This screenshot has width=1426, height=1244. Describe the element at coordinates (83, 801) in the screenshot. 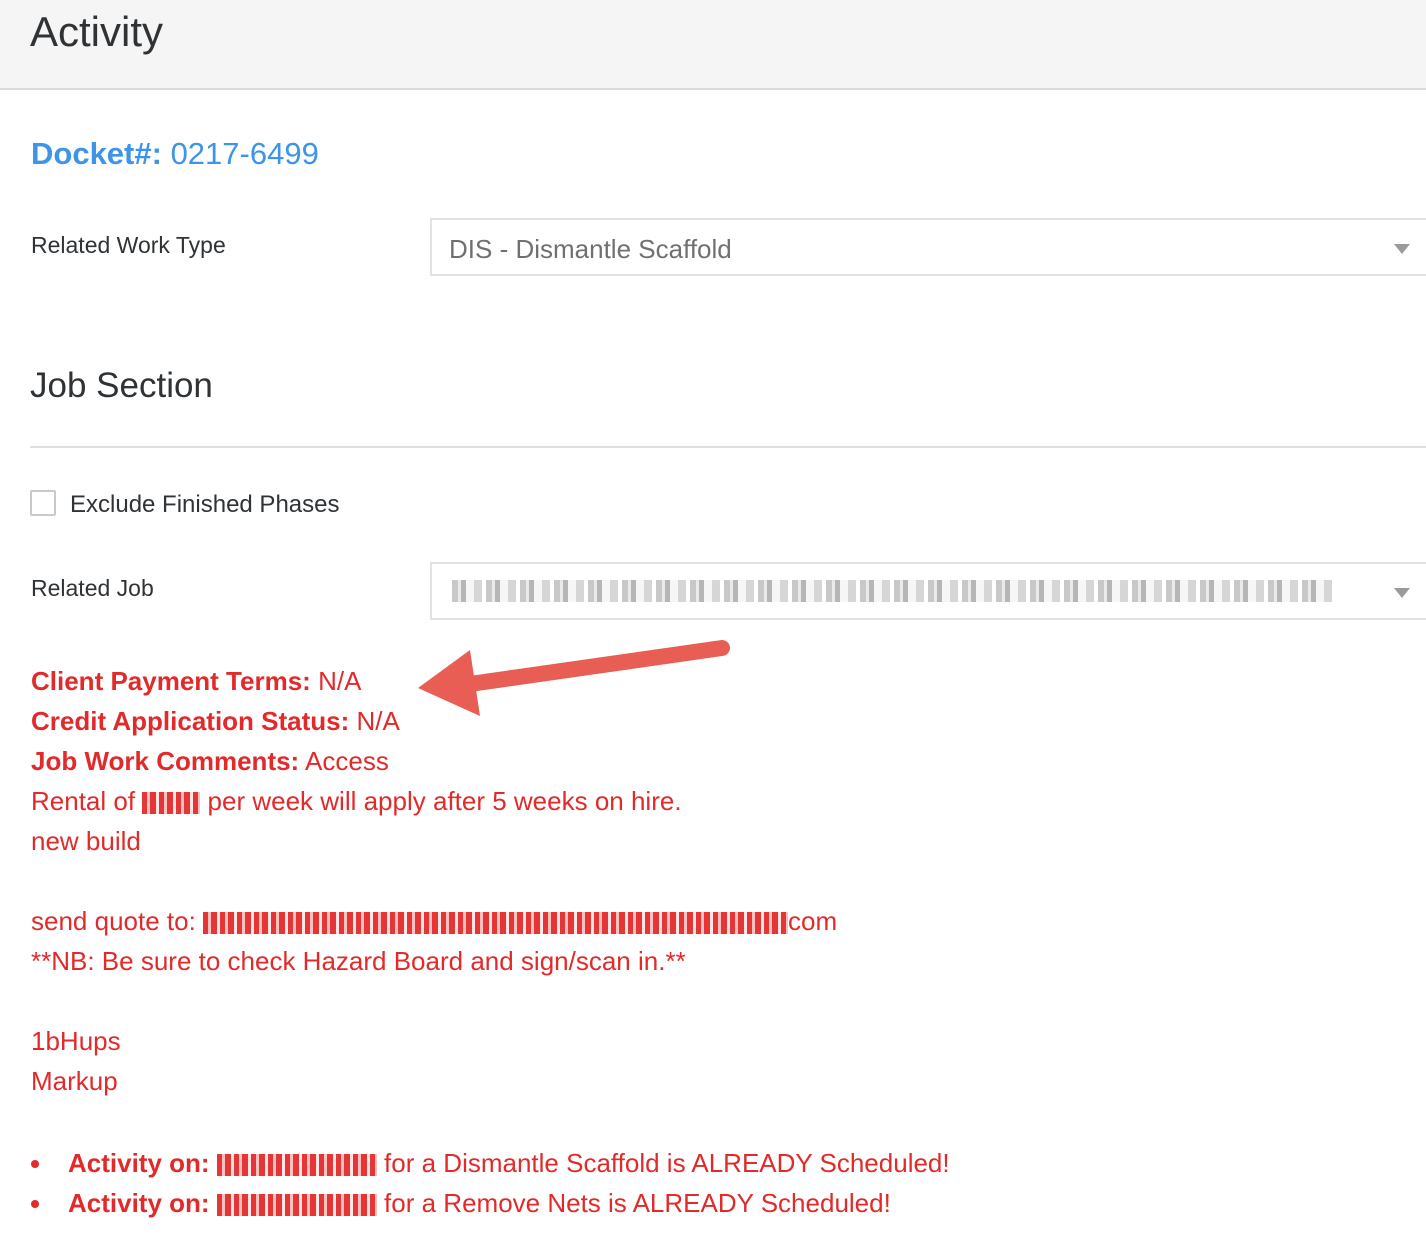

I see `rental-prefix: Rental of` at that location.